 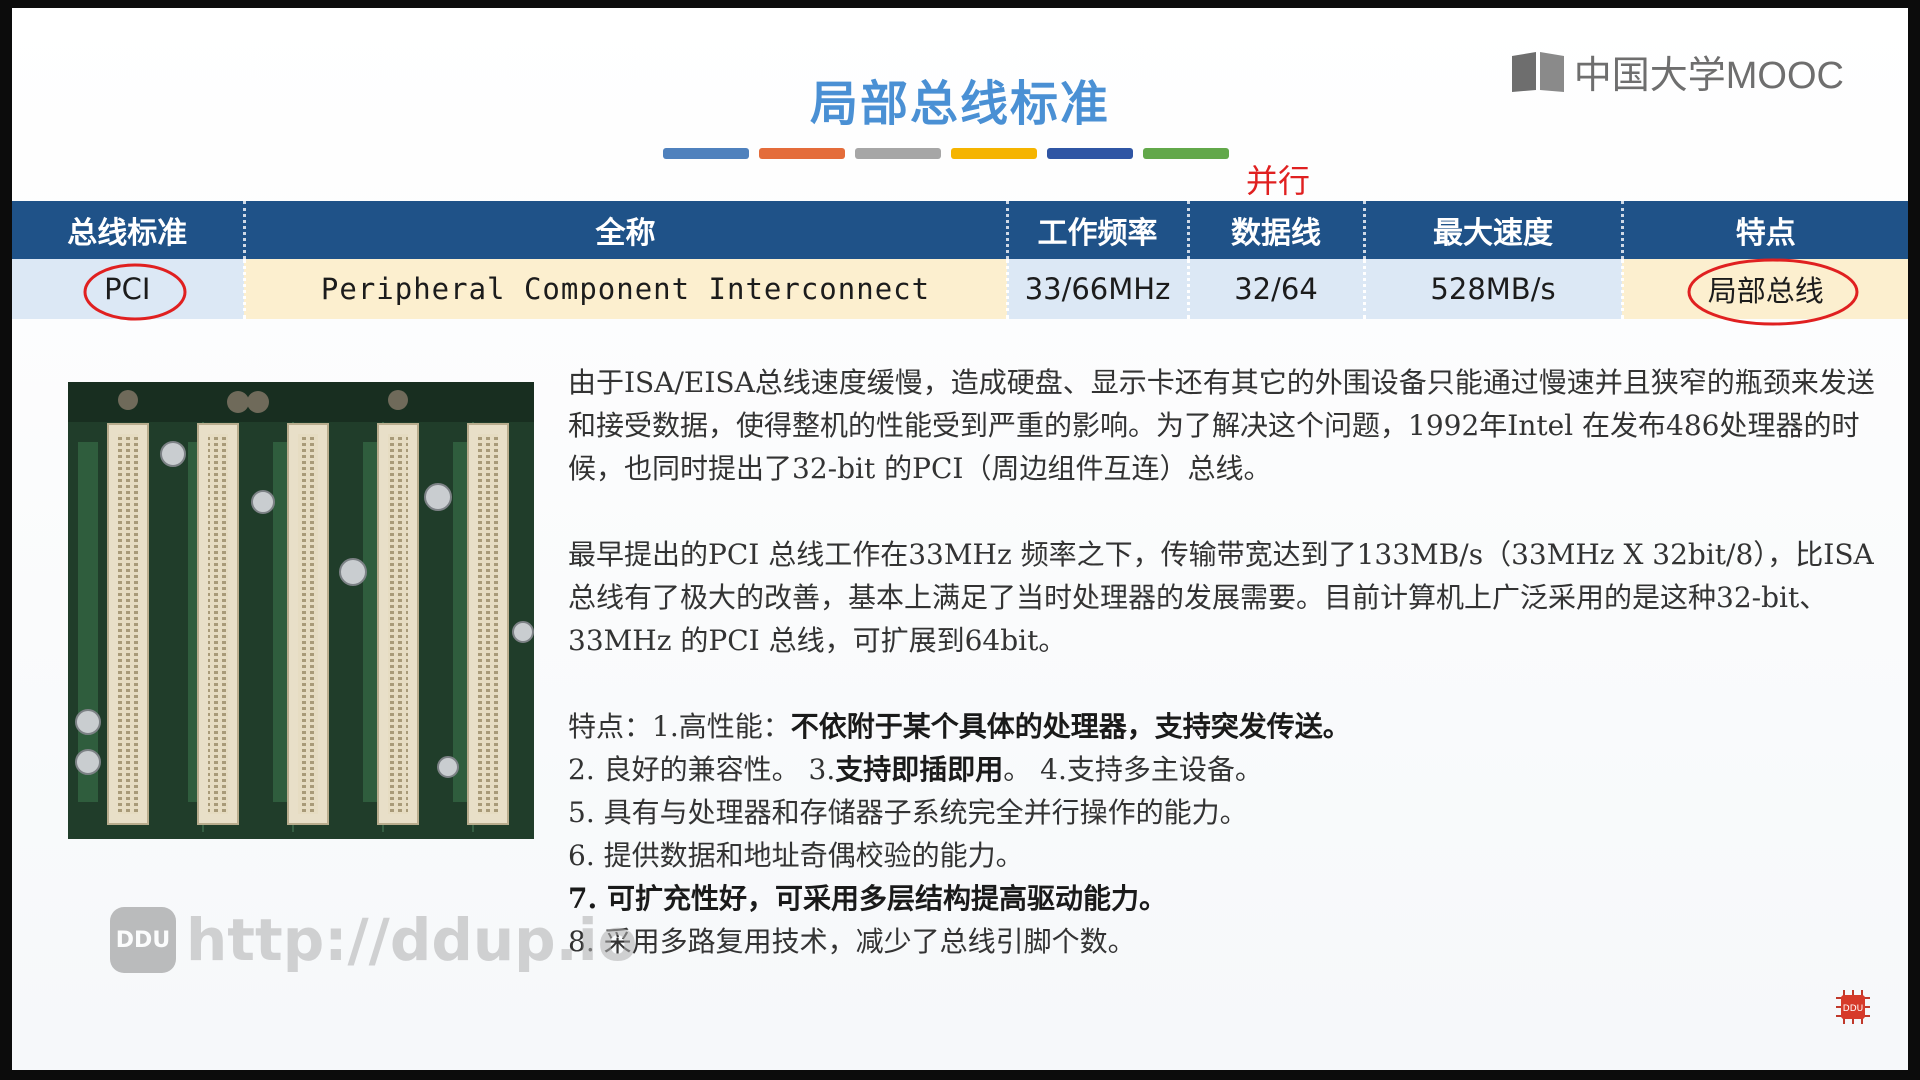 What do you see at coordinates (1492, 230) in the screenshot?
I see `header-max-speed: 最大速度` at bounding box center [1492, 230].